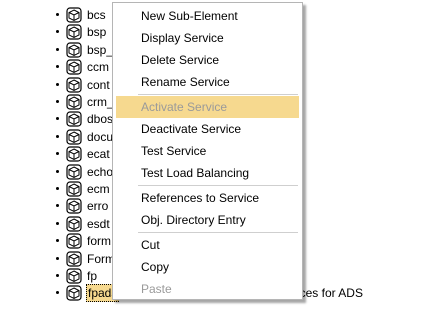  What do you see at coordinates (74, 293) in the screenshot?
I see `service-node-icon` at bounding box center [74, 293].